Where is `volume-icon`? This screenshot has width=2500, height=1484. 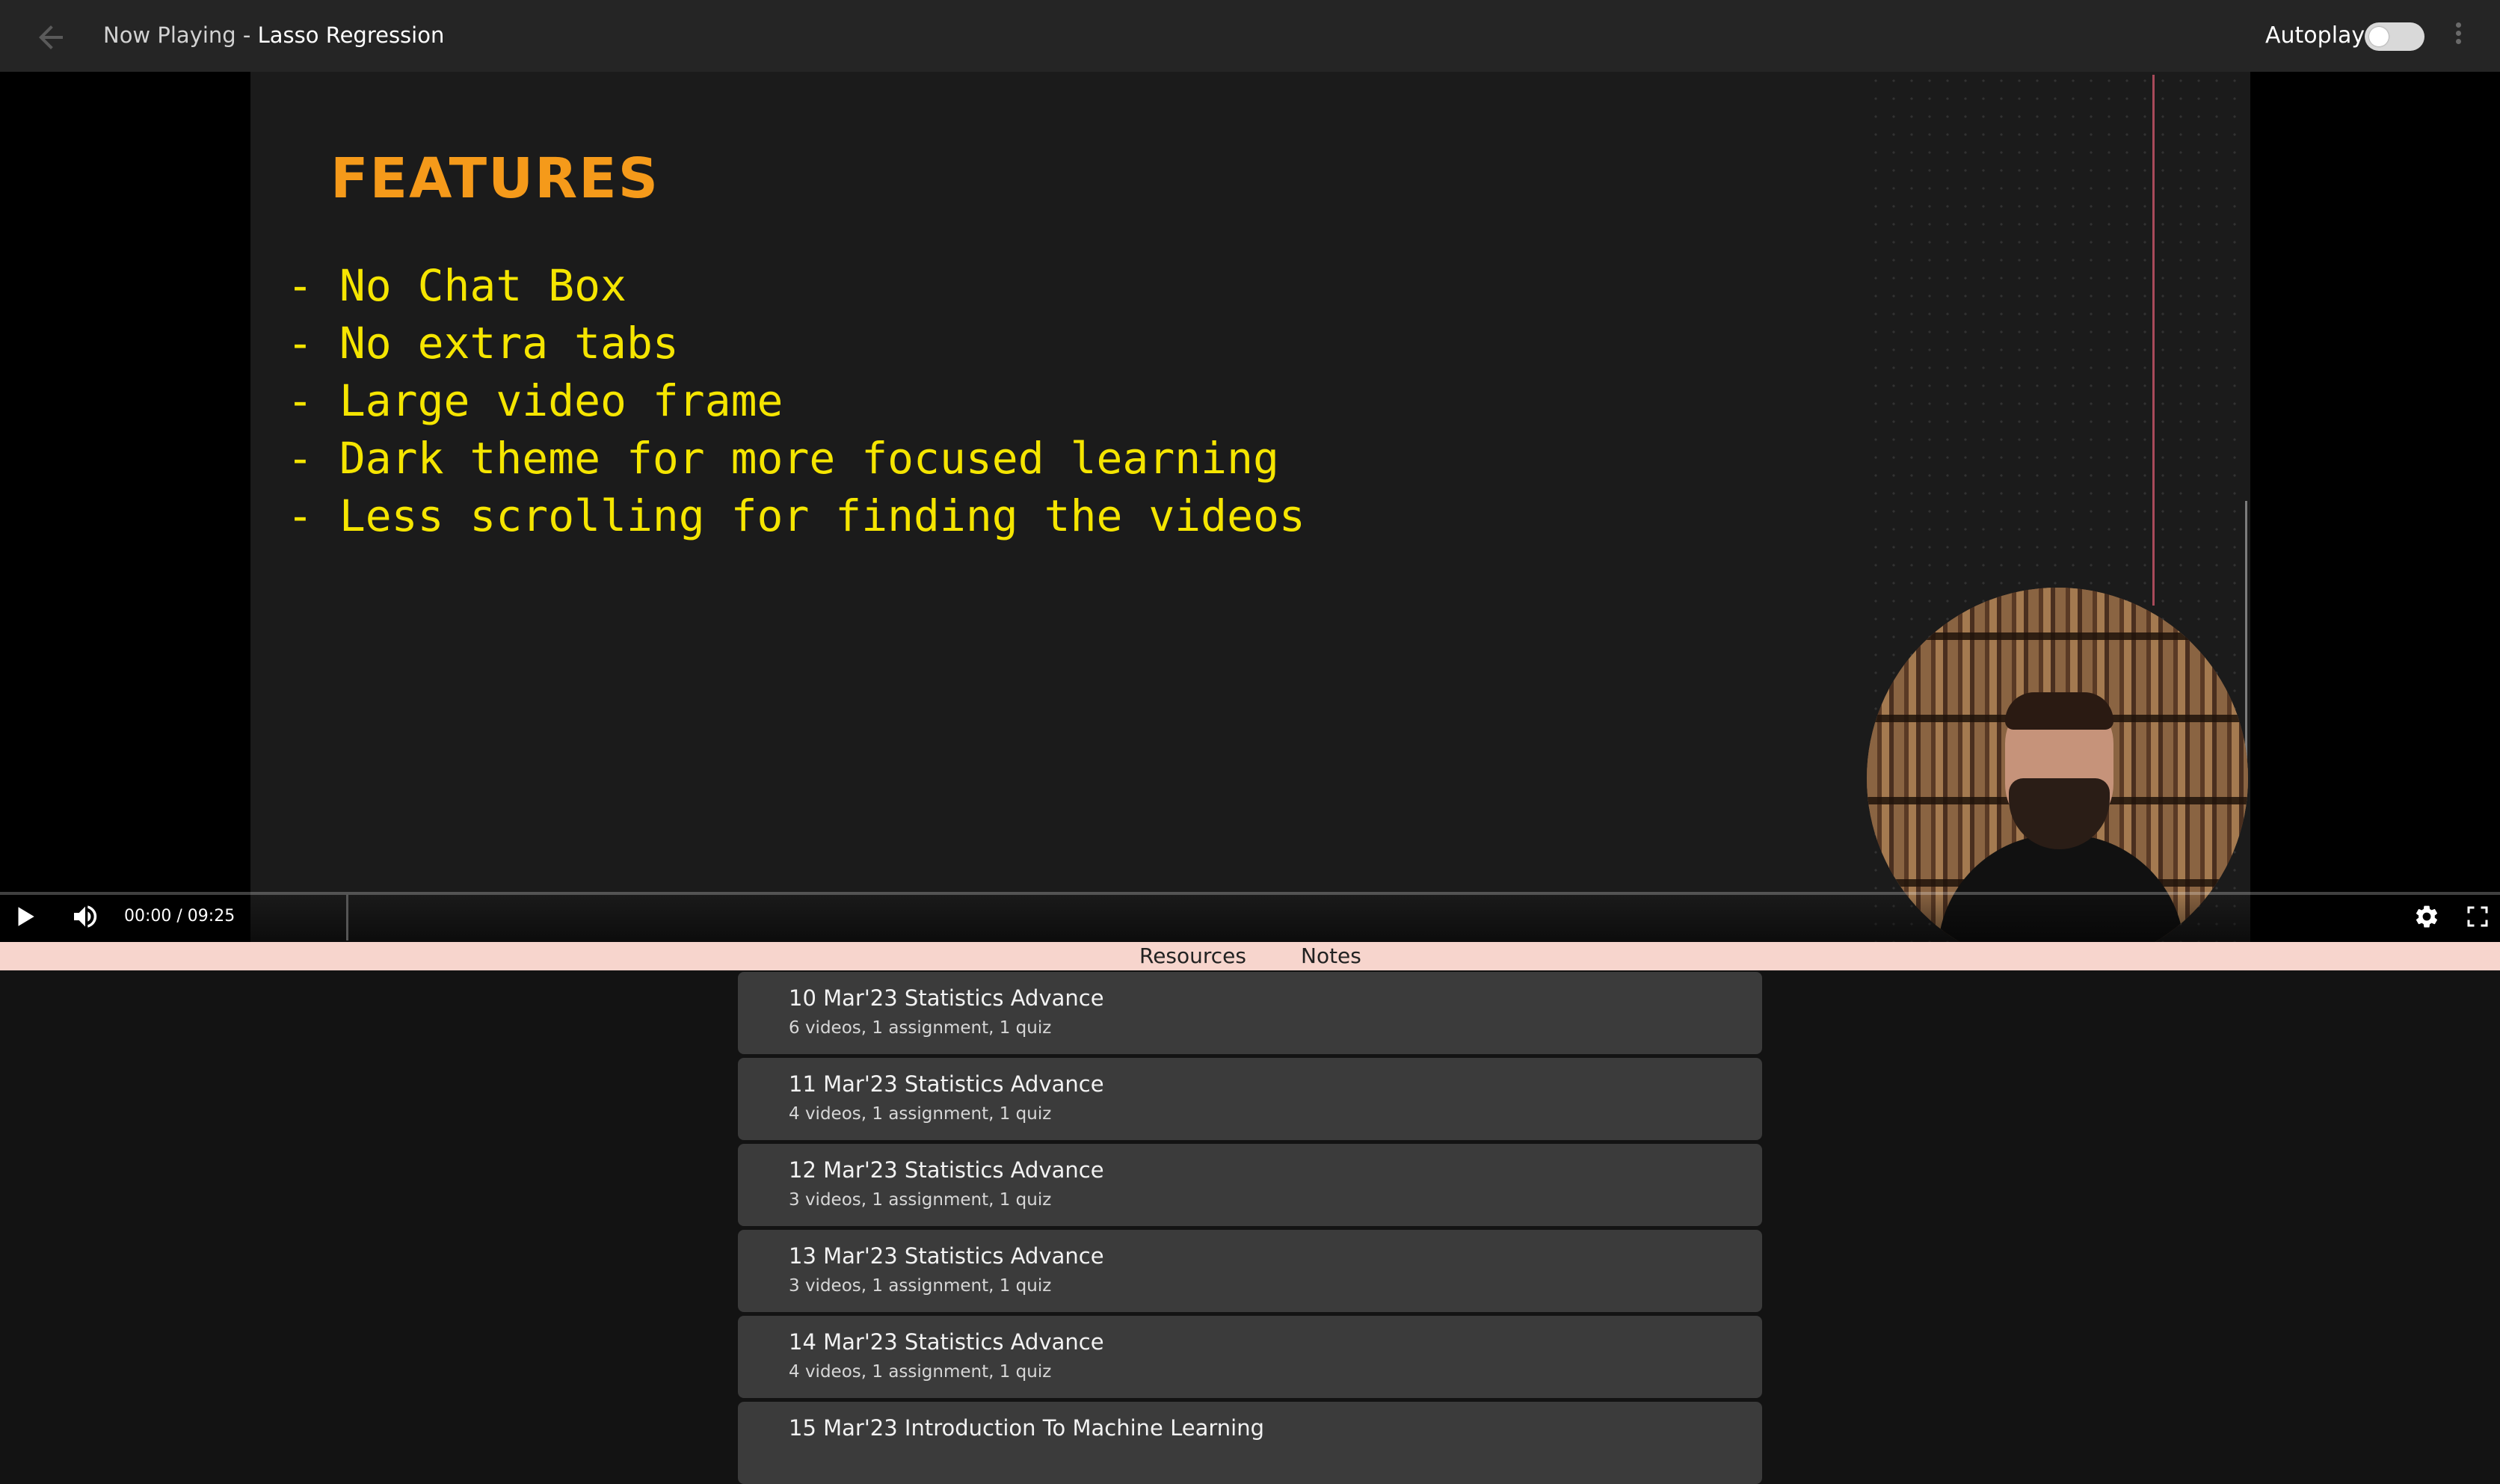 volume-icon is located at coordinates (85, 917).